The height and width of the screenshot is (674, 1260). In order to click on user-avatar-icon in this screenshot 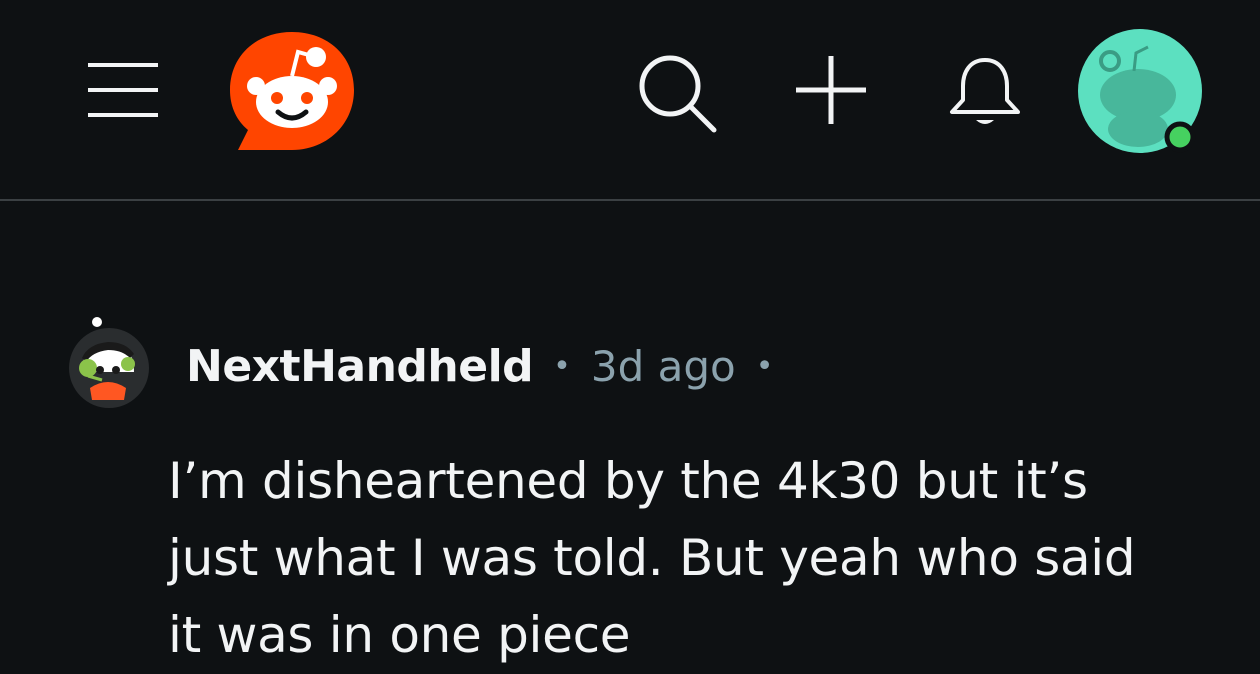, I will do `click(1140, 91)`.